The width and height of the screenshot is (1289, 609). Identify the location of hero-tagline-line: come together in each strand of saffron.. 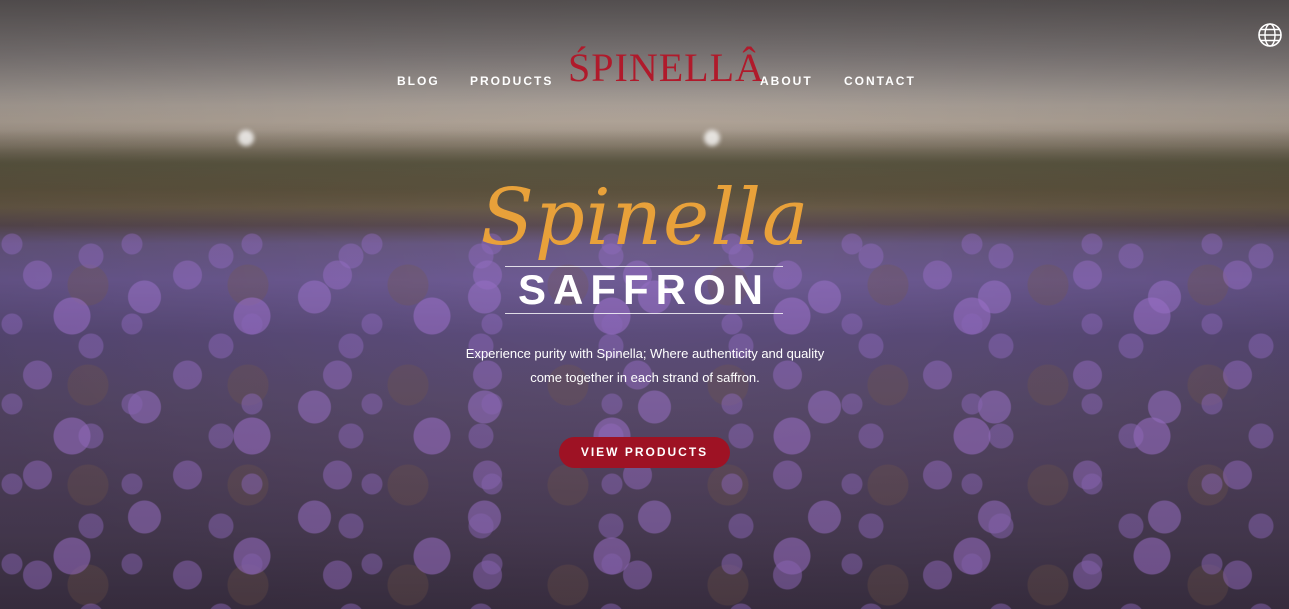
(645, 377).